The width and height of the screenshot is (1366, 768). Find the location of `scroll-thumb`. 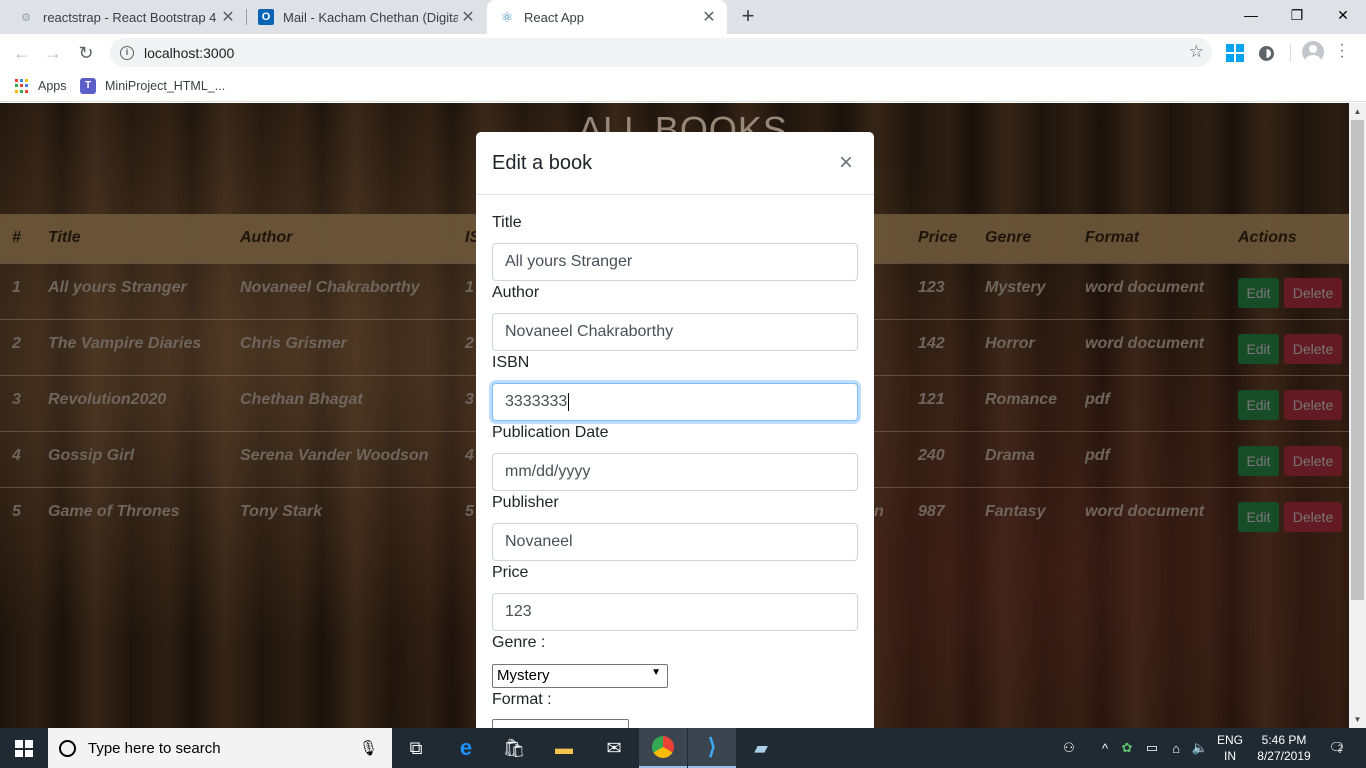

scroll-thumb is located at coordinates (1357, 360).